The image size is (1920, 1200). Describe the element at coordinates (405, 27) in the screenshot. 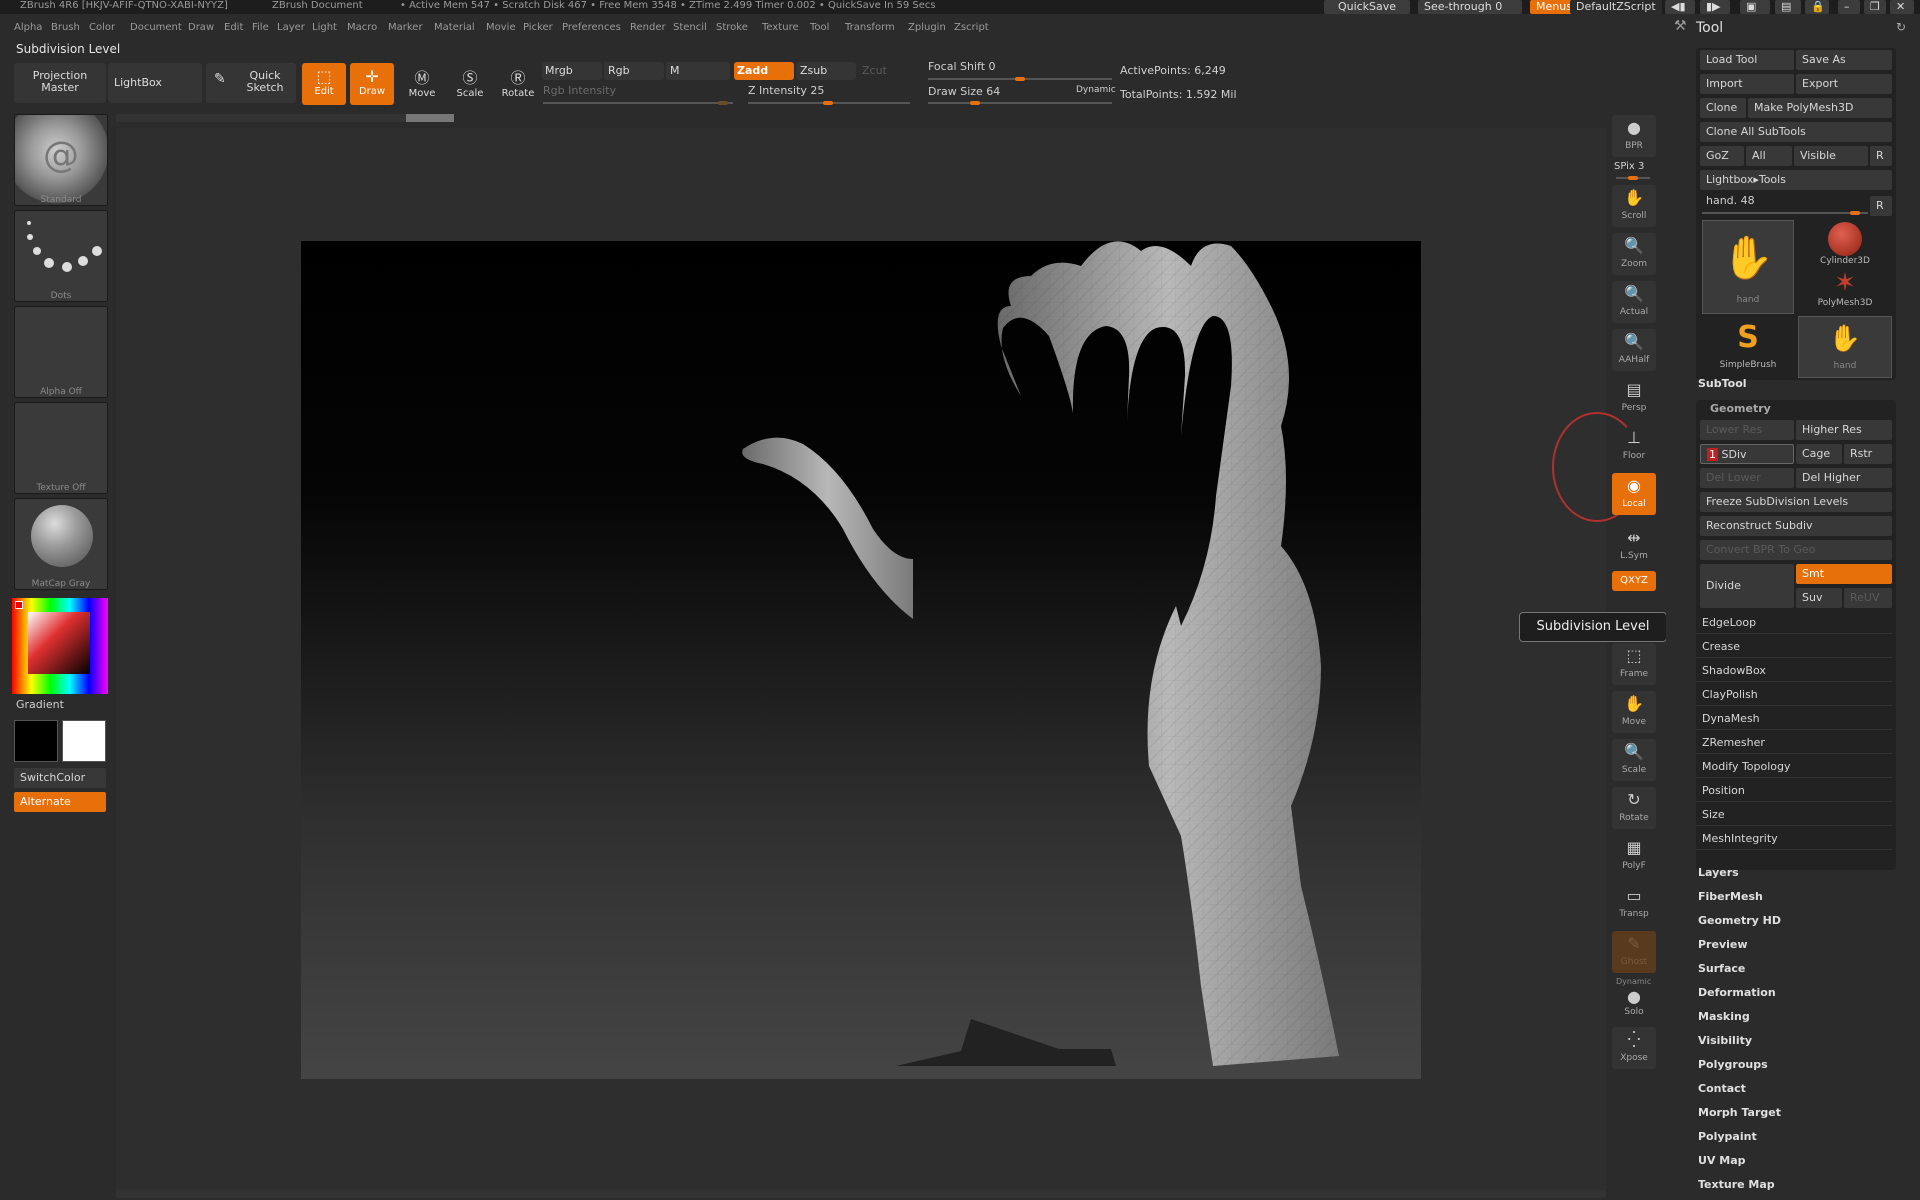

I see `menu-marker: Marker` at that location.